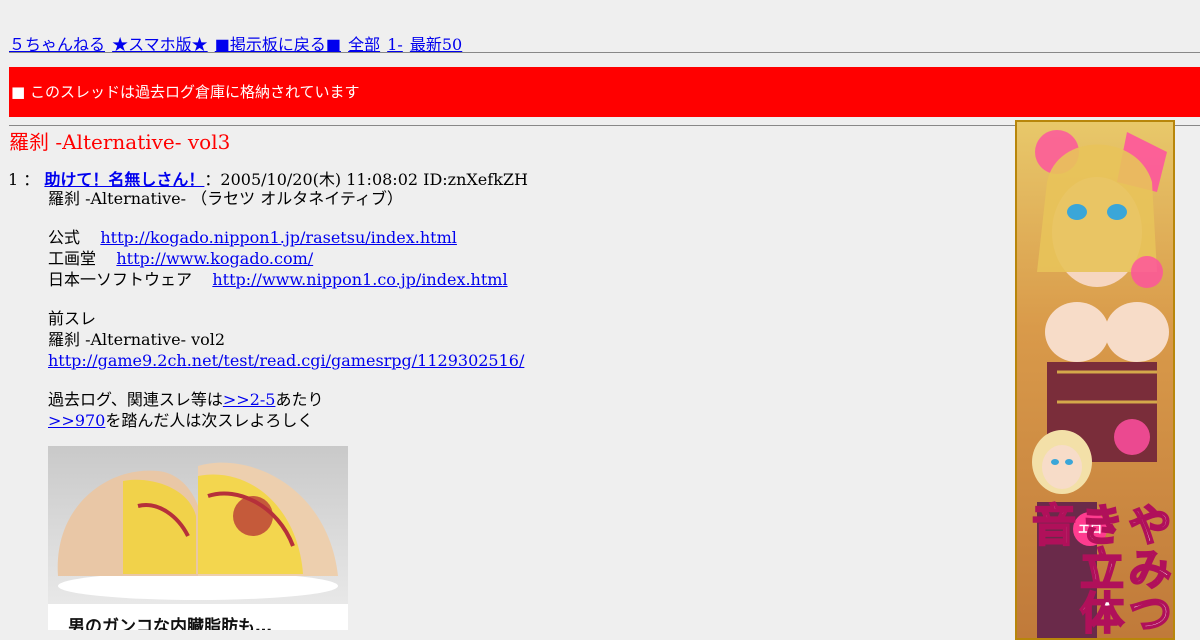  I want to click on prev-thread-label: 前スレ, so click(72, 318).